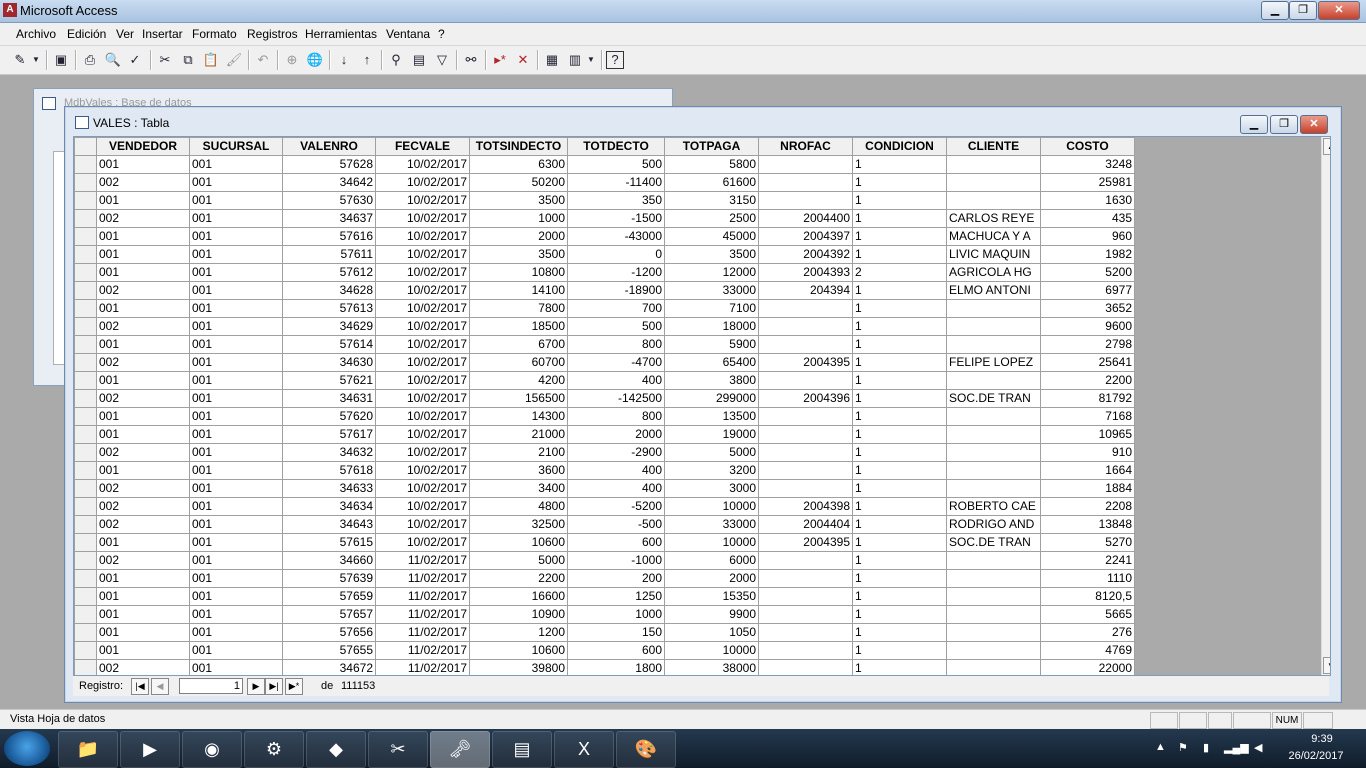 The height and width of the screenshot is (768, 1366). What do you see at coordinates (1087, 542) in the screenshot?
I see `cell-costo: 5270` at bounding box center [1087, 542].